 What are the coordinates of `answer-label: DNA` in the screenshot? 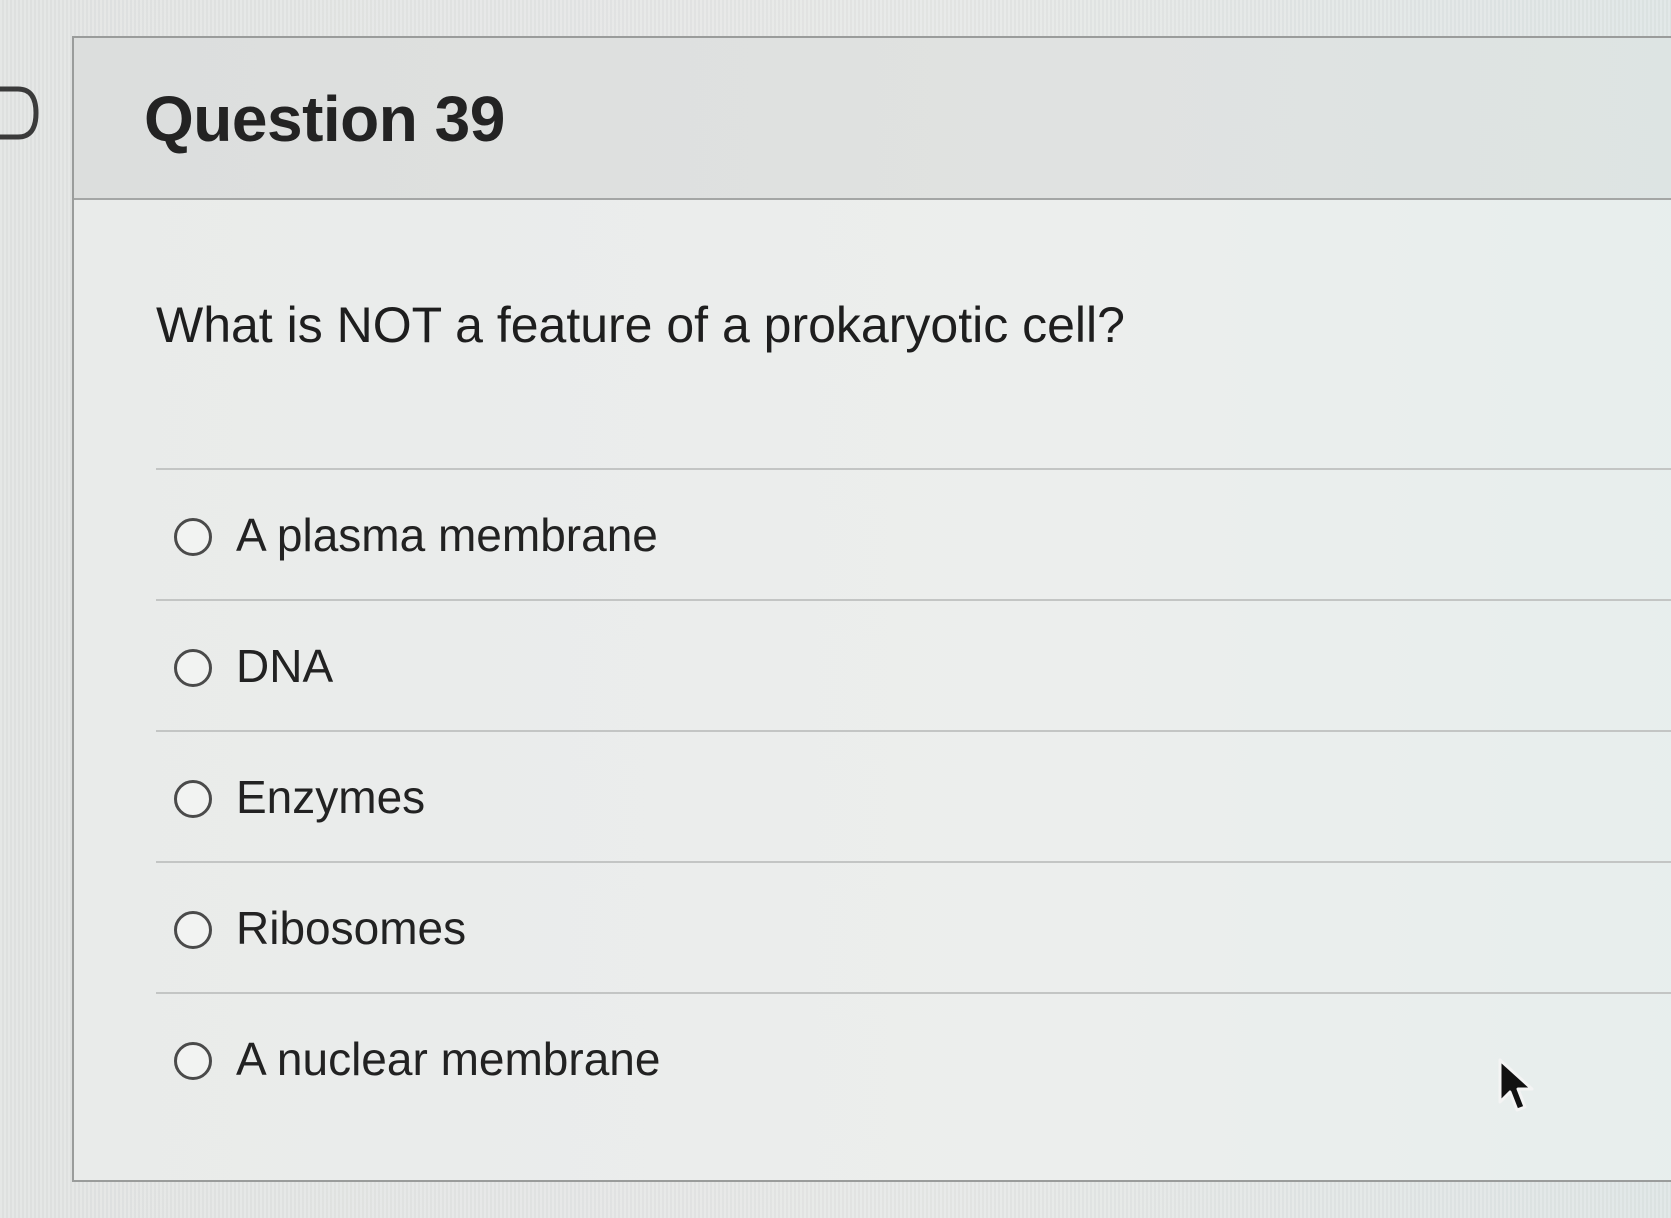 It's located at (284, 666).